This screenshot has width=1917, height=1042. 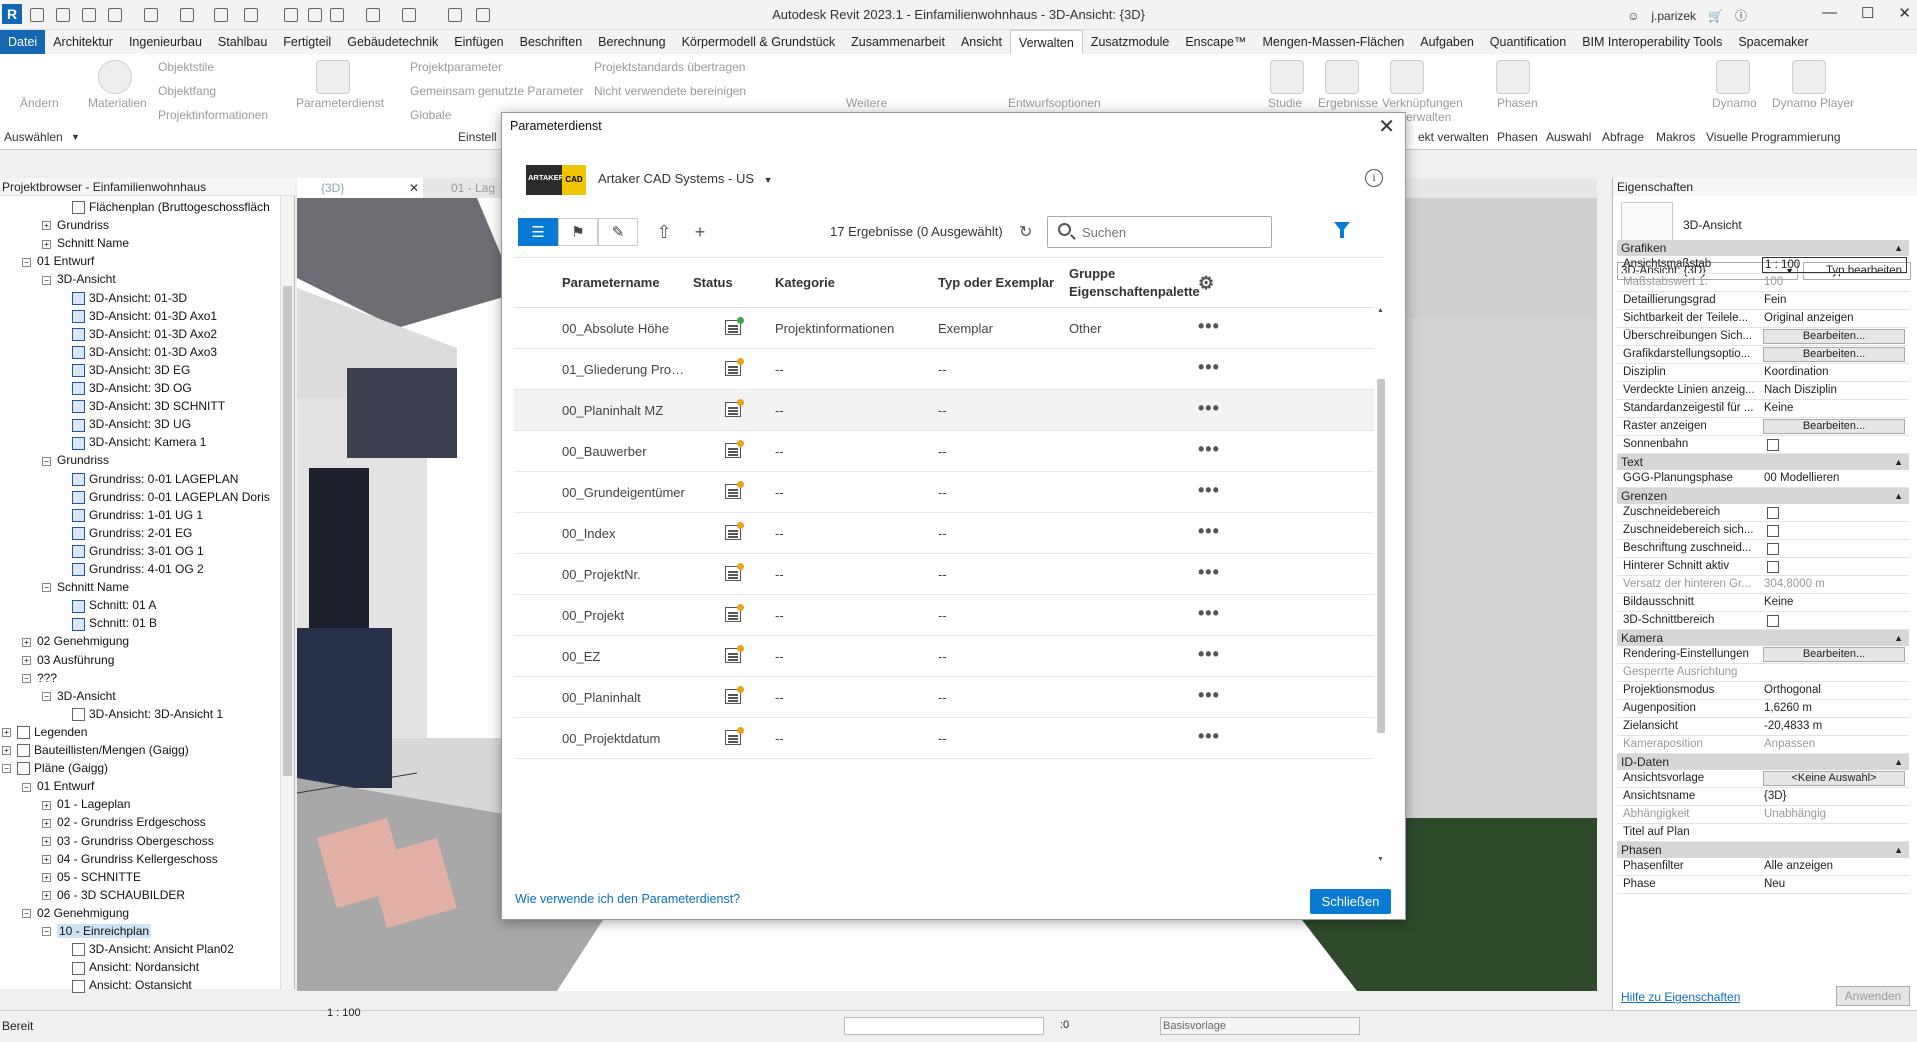 What do you see at coordinates (944, 410) in the screenshot?
I see `table-row: 00_Planinhalt MZ -- -- •••` at bounding box center [944, 410].